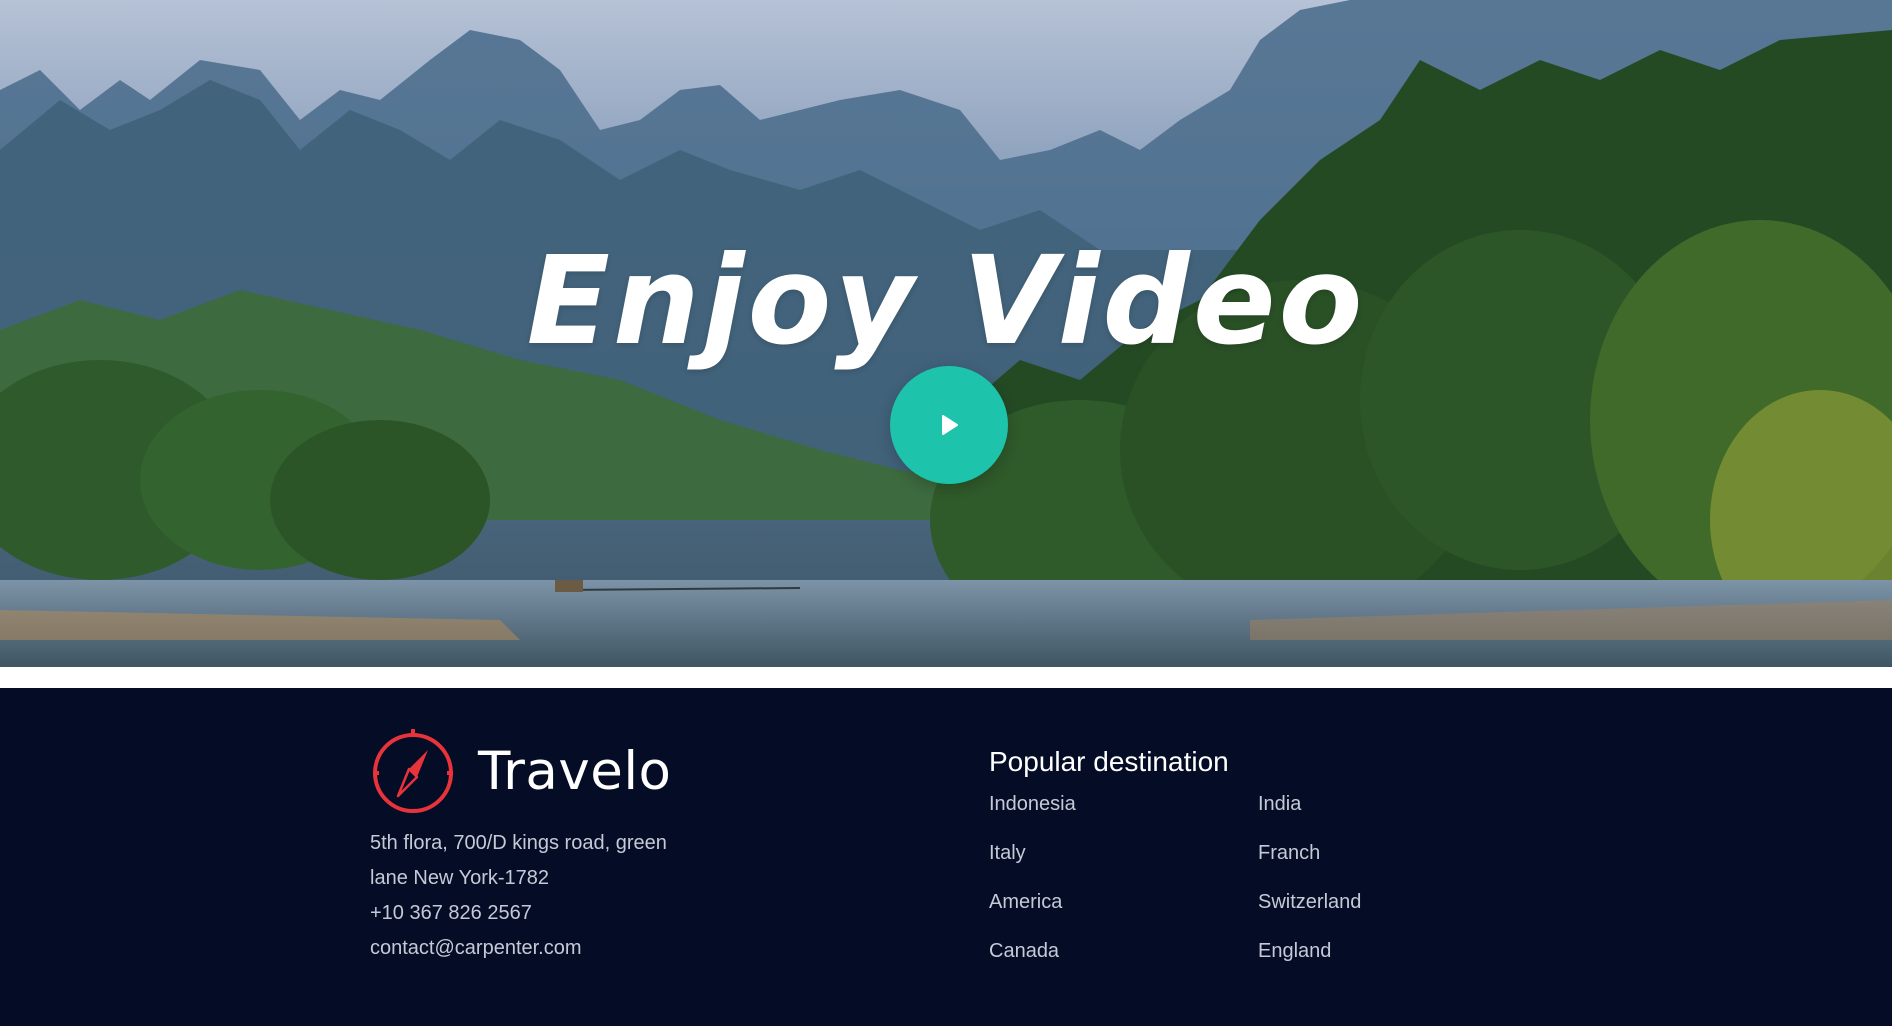 This screenshot has height=1026, width=1892. I want to click on destination-link-indonesia: Indonesia, so click(1123, 816).